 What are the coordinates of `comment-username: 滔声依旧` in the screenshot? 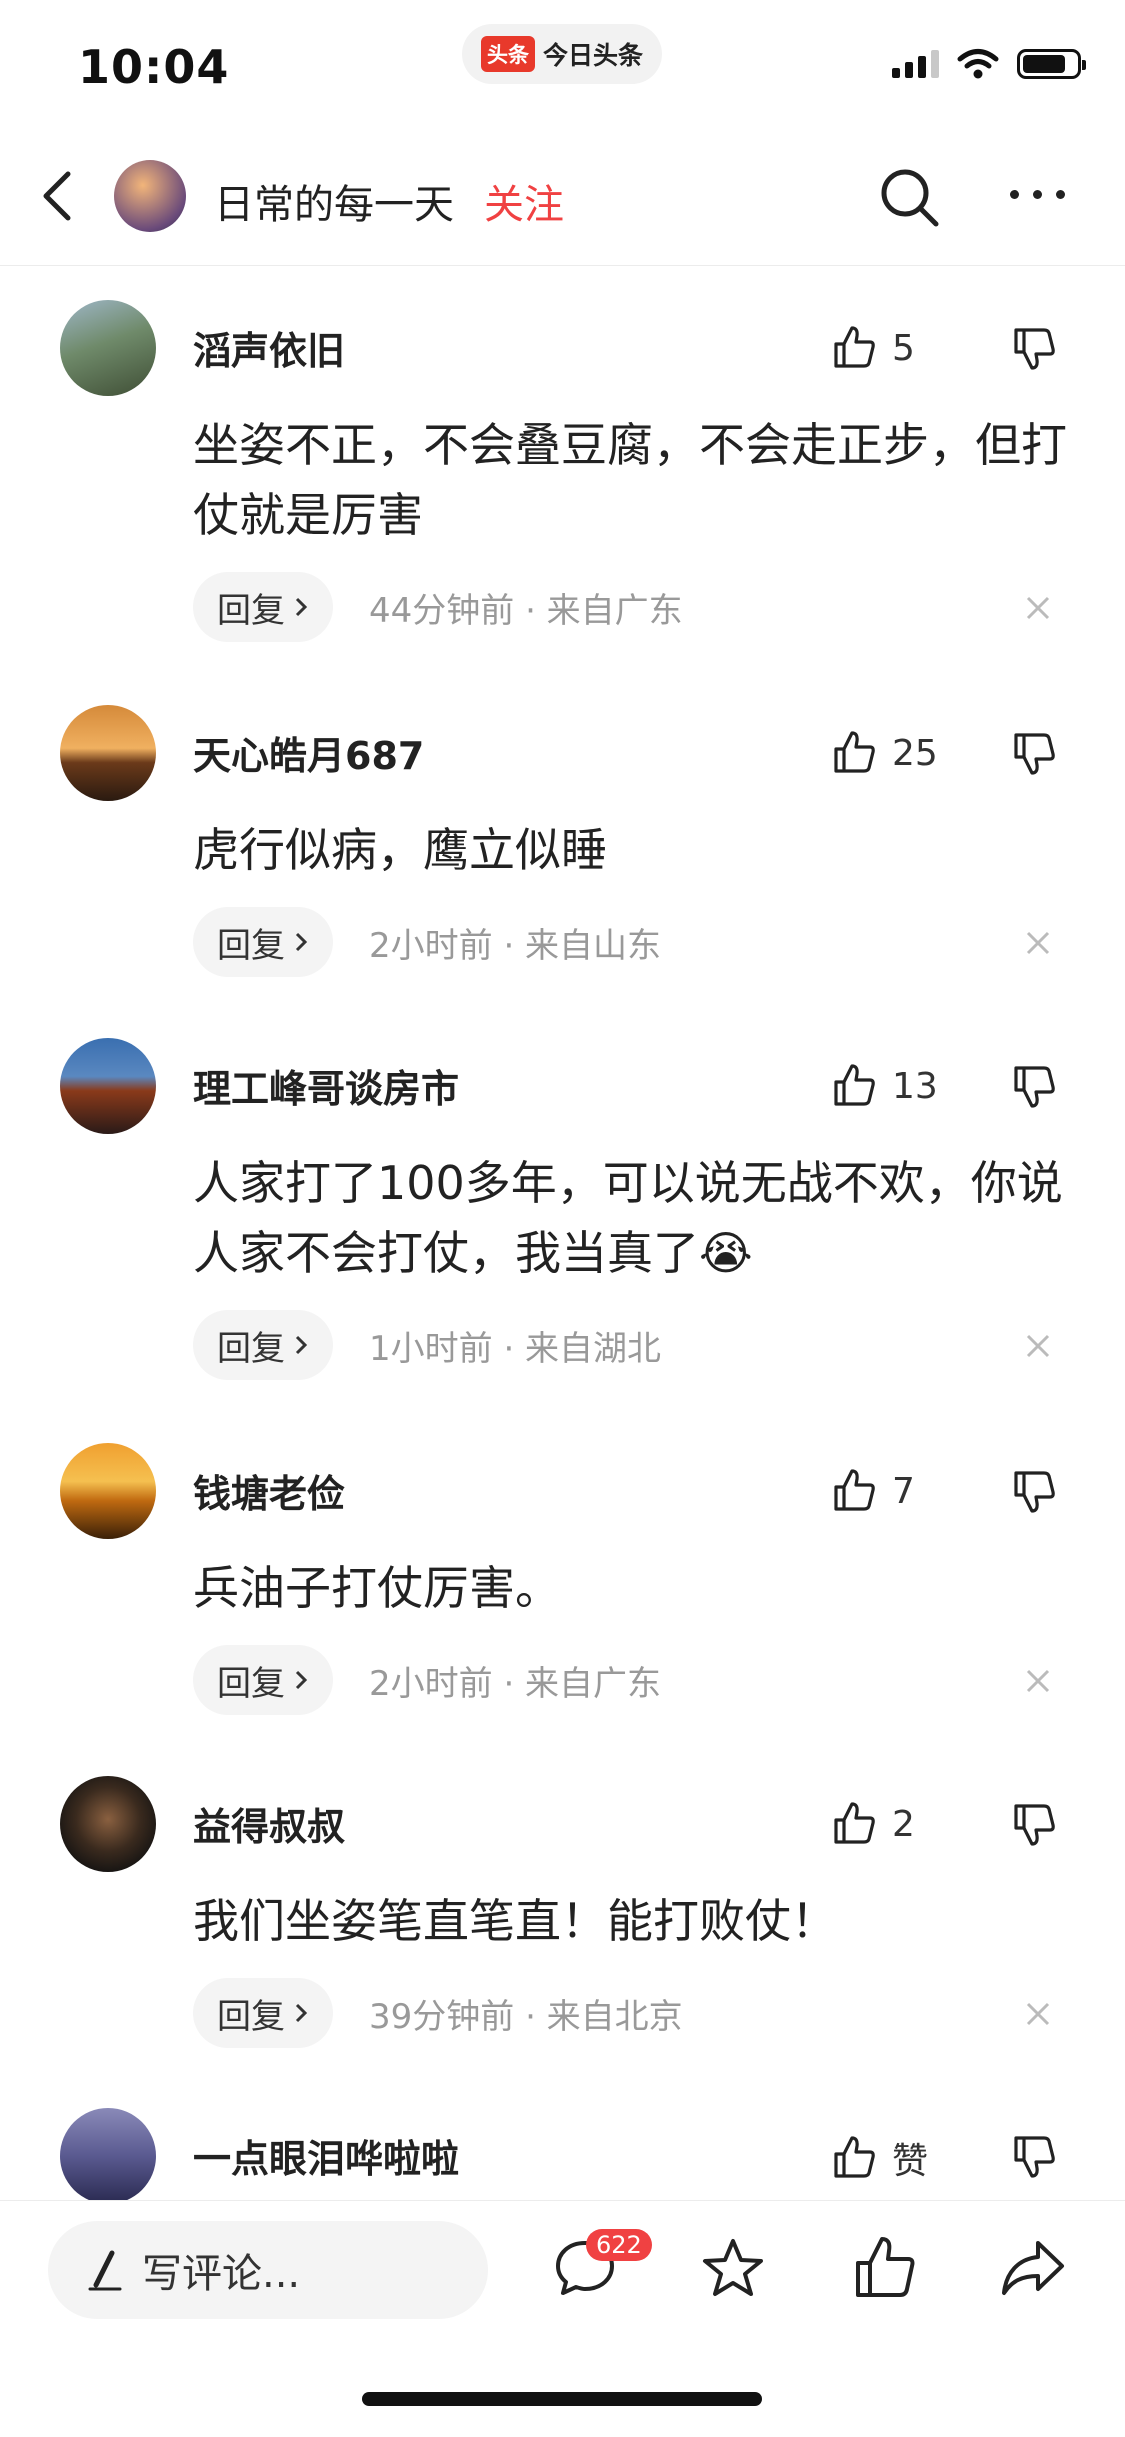 It's located at (269, 347).